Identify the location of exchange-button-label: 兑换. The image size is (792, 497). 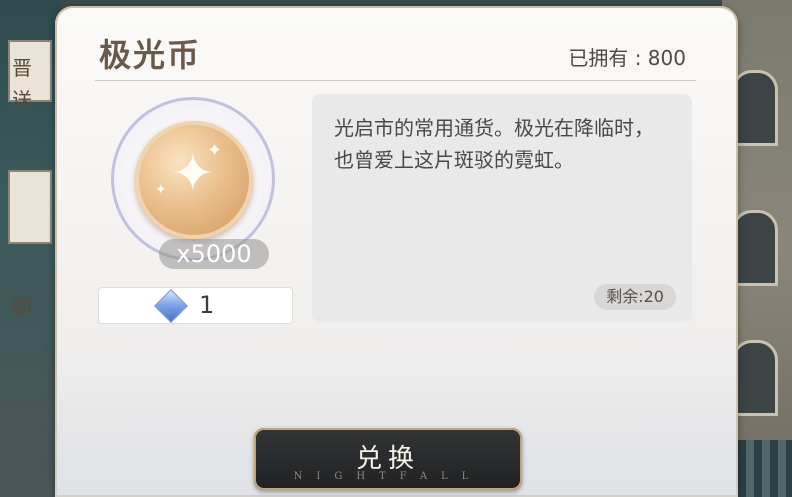
(387, 459).